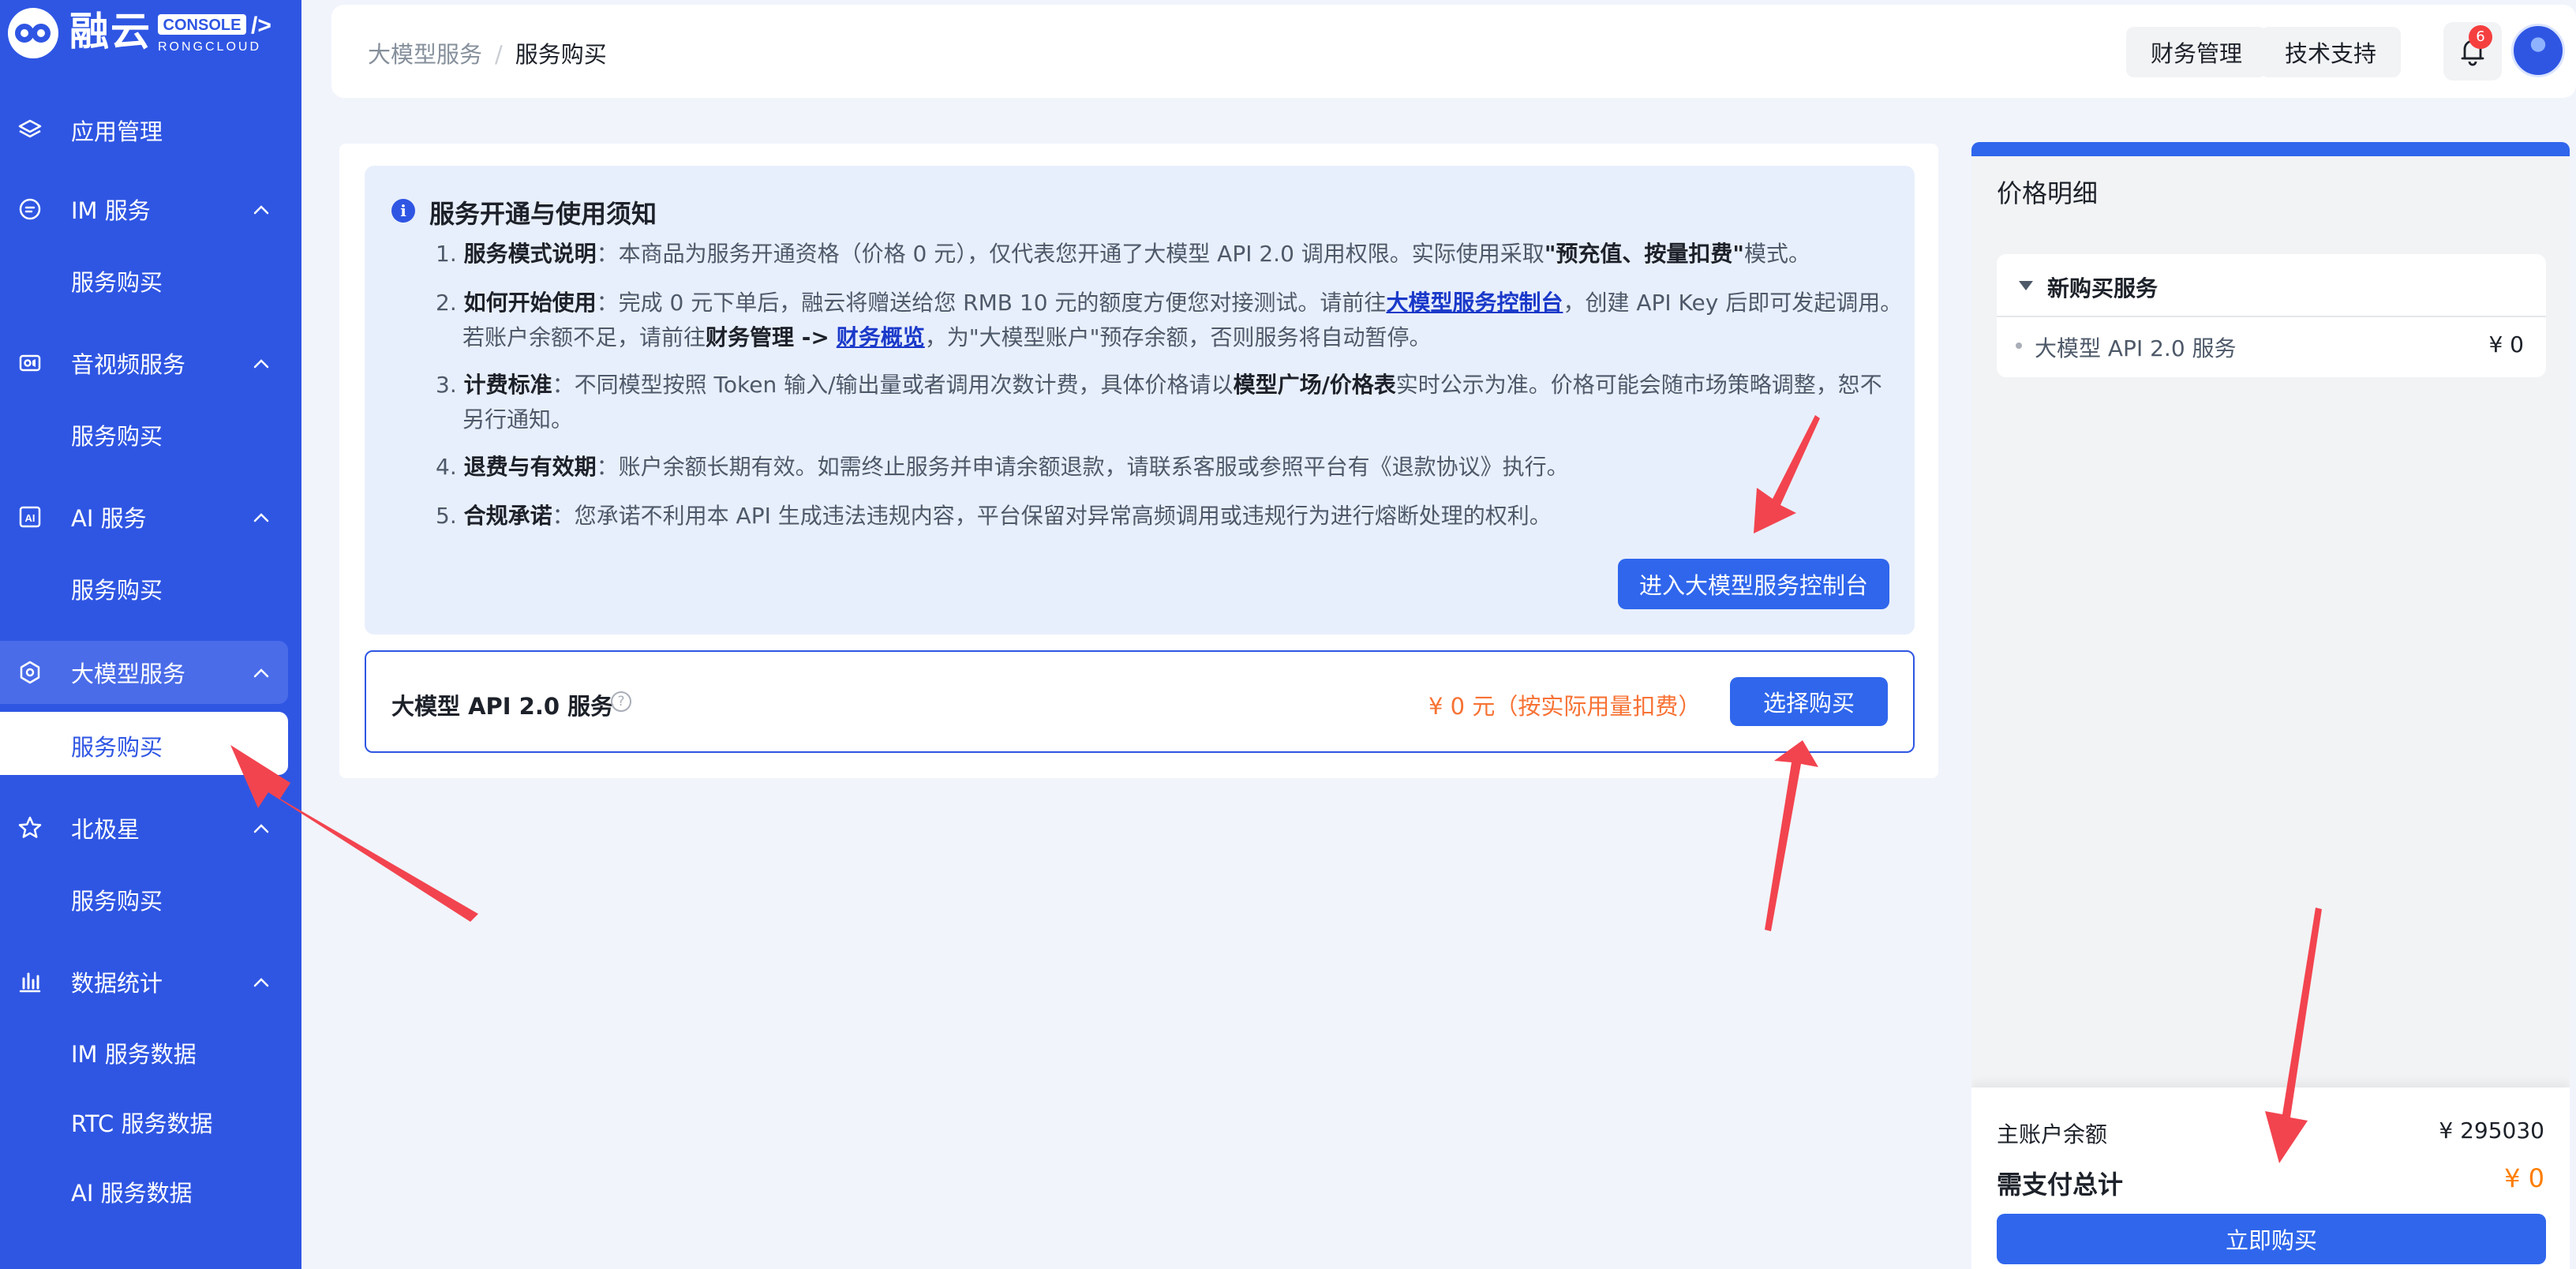 The height and width of the screenshot is (1269, 2576). I want to click on sidebar-item-partial, so click(150, 1258).